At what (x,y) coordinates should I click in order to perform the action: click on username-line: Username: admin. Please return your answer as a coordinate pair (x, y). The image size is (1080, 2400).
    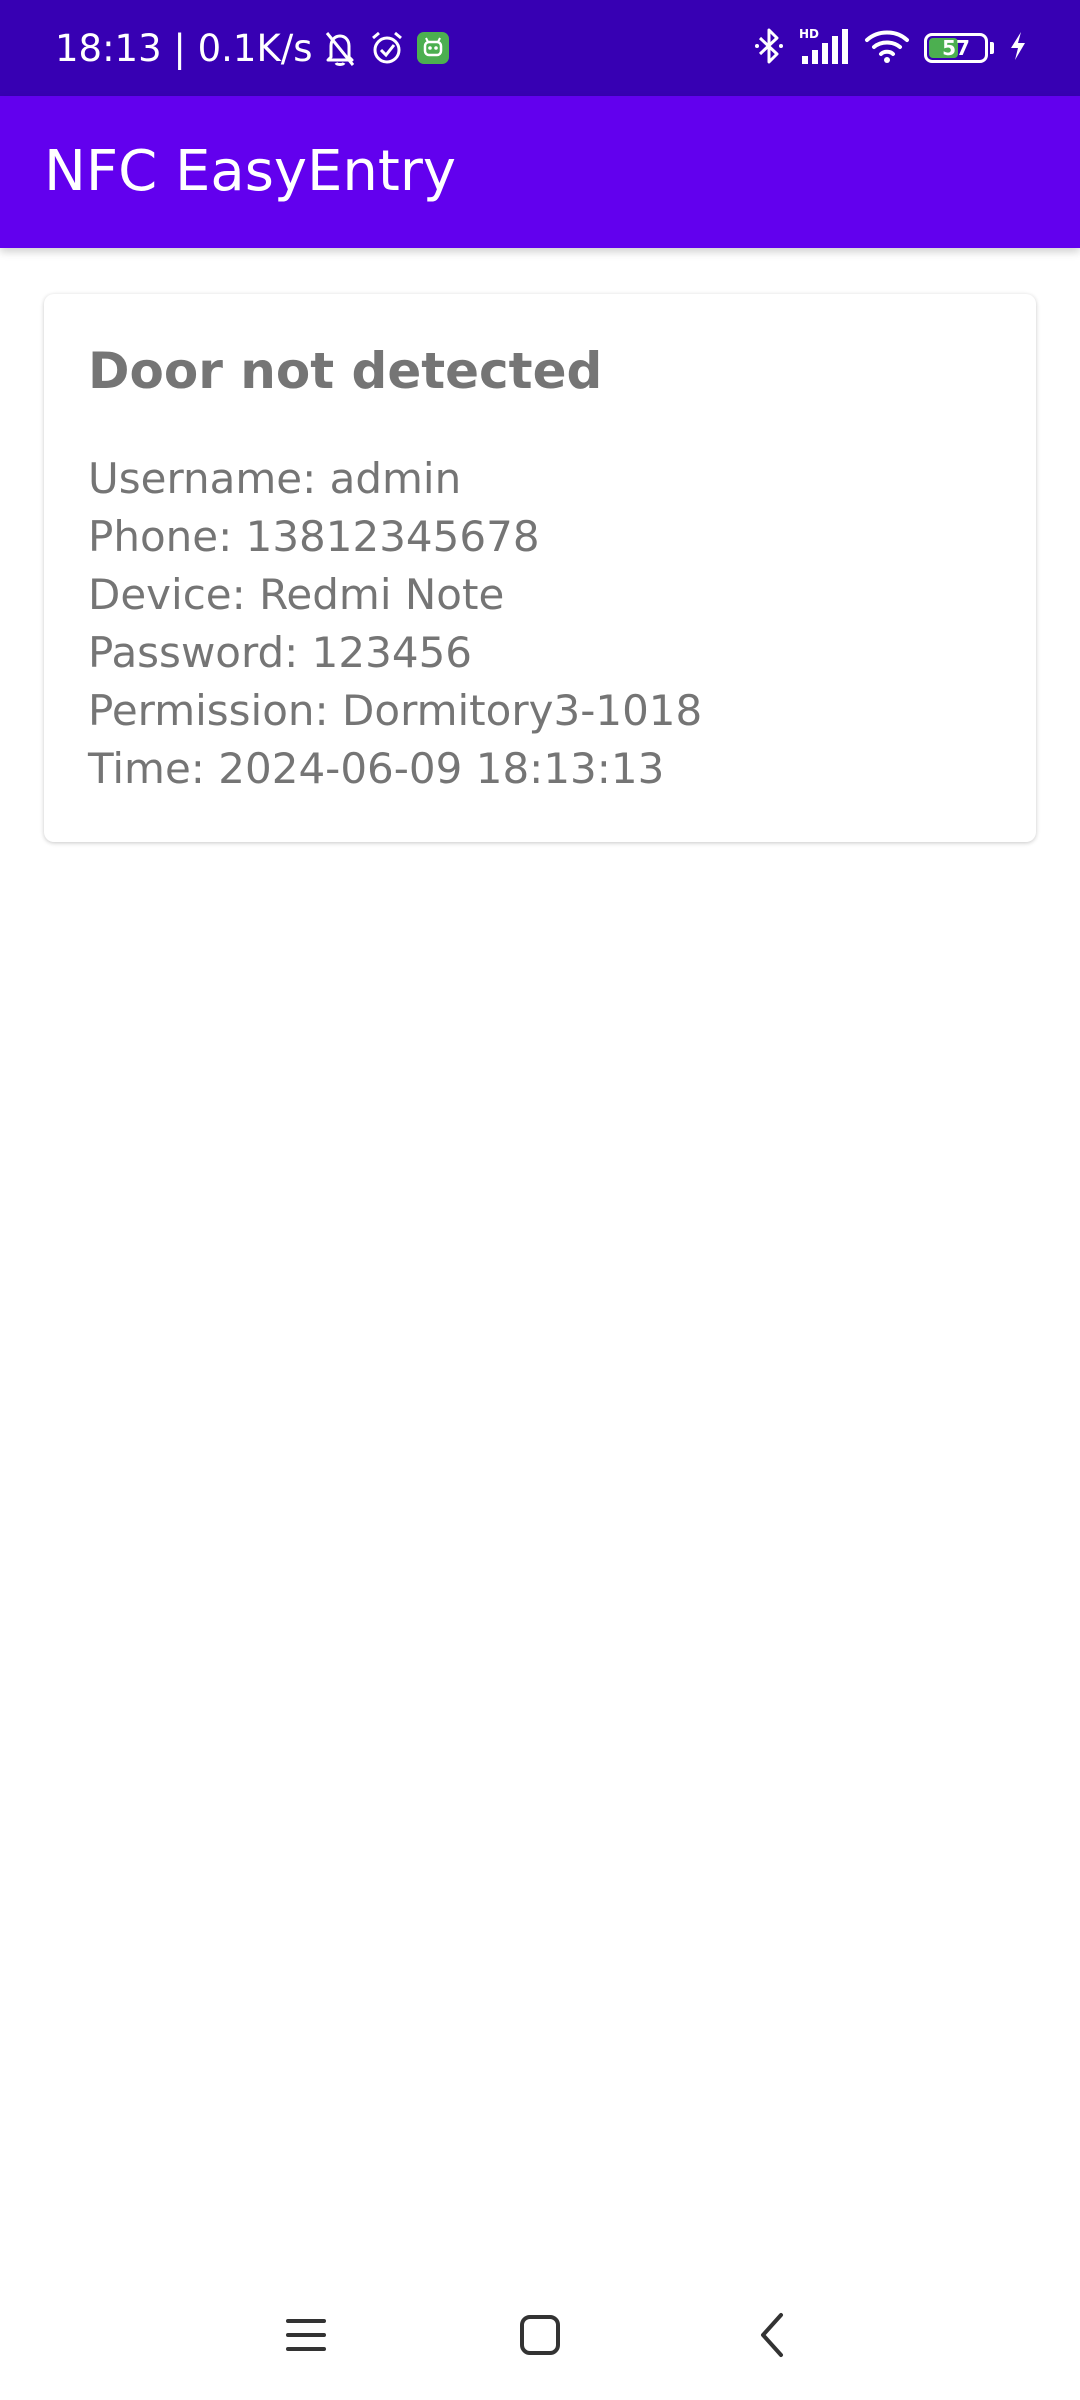
    Looking at the image, I should click on (275, 478).